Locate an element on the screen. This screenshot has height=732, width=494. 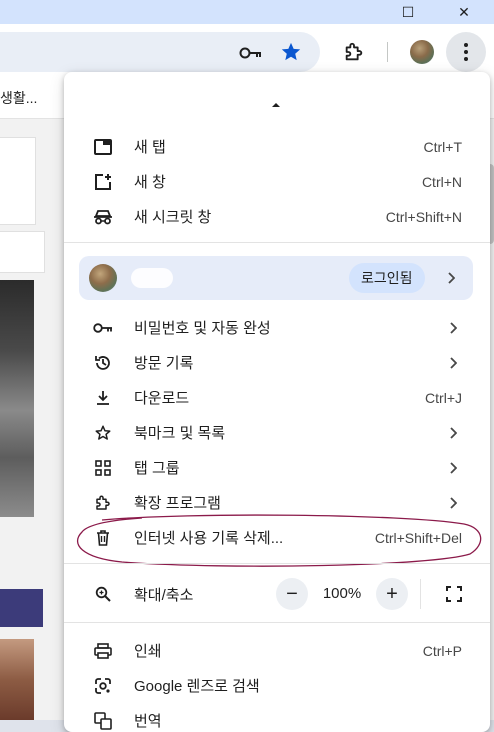
puzzle-icon is located at coordinates (354, 51).